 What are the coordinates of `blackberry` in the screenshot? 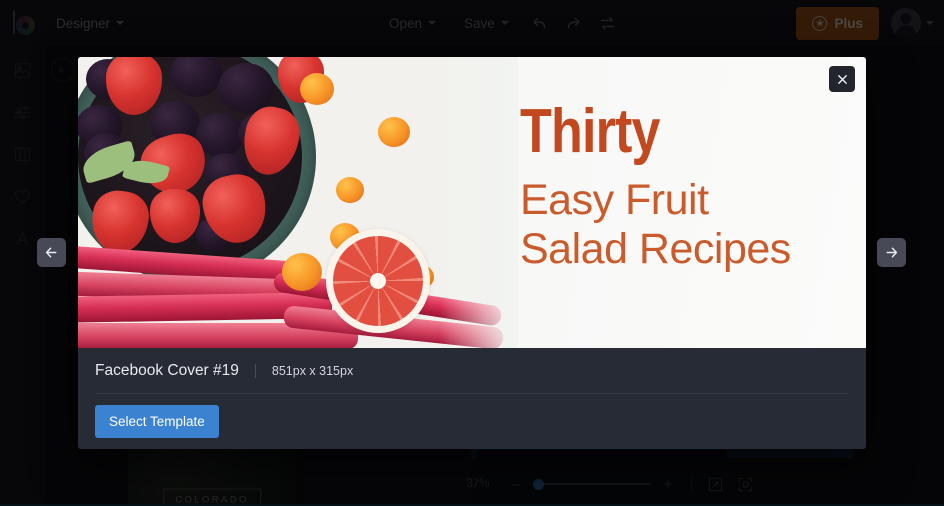 It's located at (246, 88).